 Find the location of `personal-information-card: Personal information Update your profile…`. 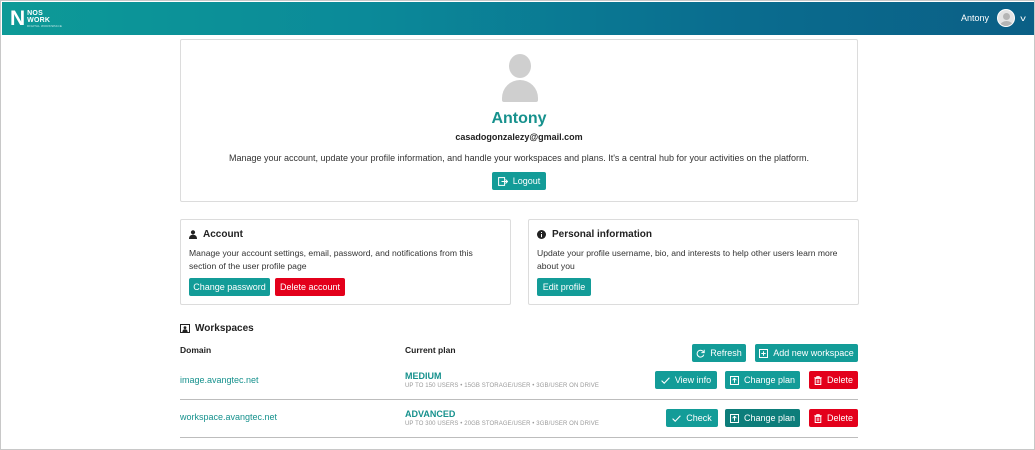

personal-information-card: Personal information Update your profile… is located at coordinates (693, 262).